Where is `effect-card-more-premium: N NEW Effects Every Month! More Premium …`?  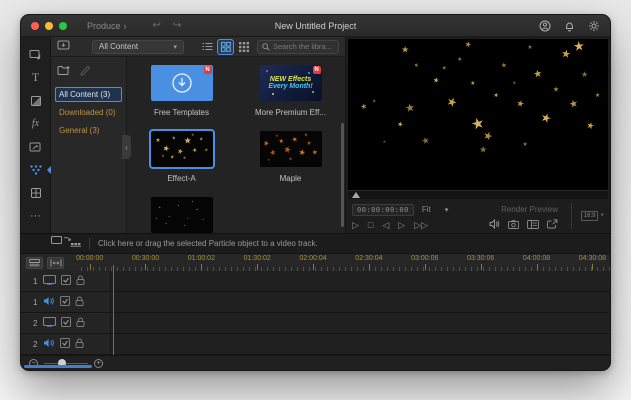 effect-card-more-premium: N NEW Effects Every Month! More Premium … is located at coordinates (290, 91).